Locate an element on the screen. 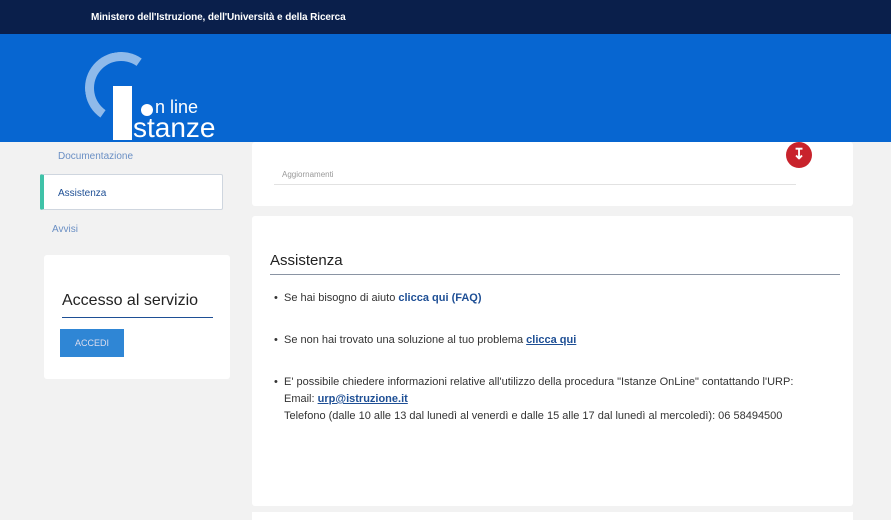 Image resolution: width=891 pixels, height=520 pixels. access-divider is located at coordinates (137, 317).